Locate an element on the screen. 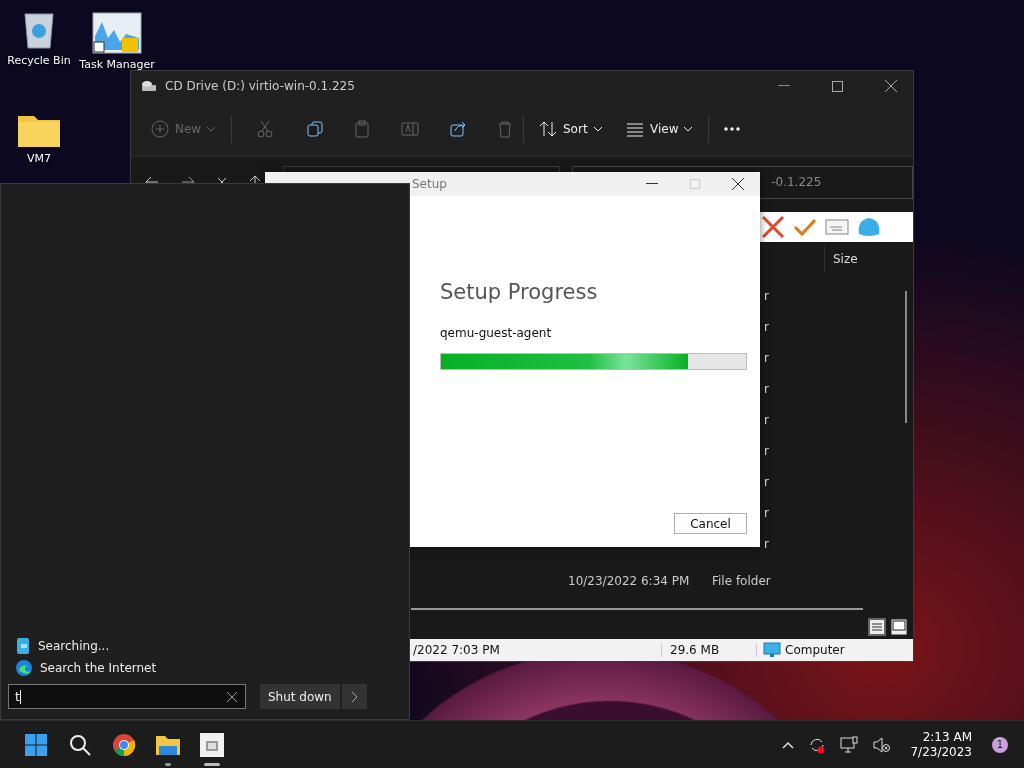 Image resolution: width=1024 pixels, height=768 pixels. muted-speaker-icon is located at coordinates (881, 744).